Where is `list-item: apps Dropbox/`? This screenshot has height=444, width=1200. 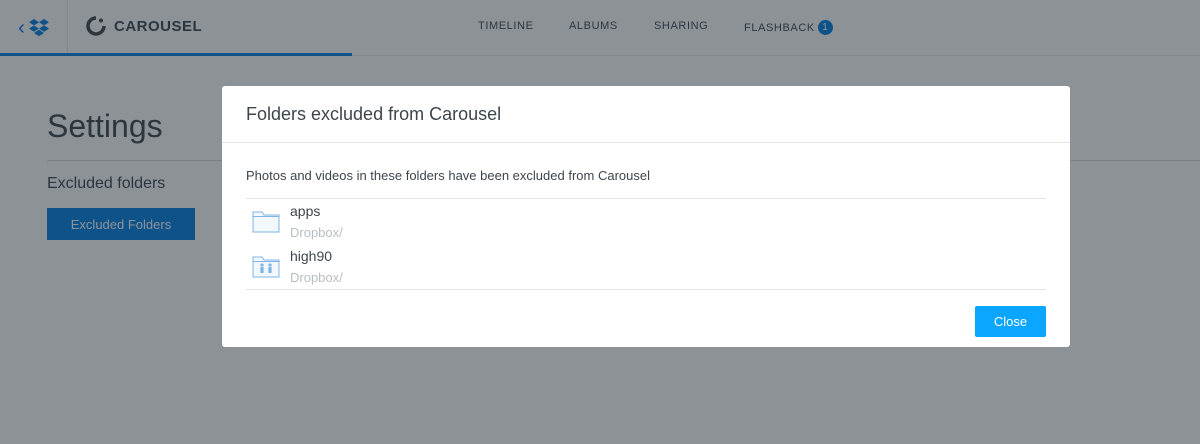
list-item: apps Dropbox/ is located at coordinates (646, 221).